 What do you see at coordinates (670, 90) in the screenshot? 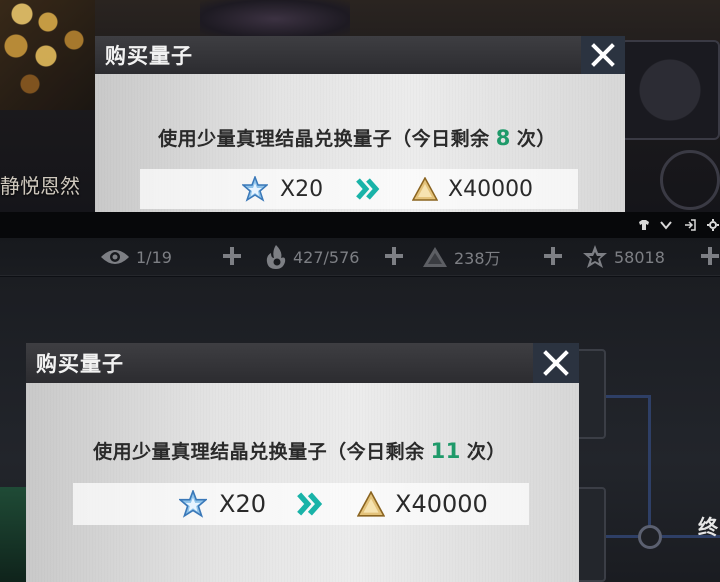
I see `background-emblem` at bounding box center [670, 90].